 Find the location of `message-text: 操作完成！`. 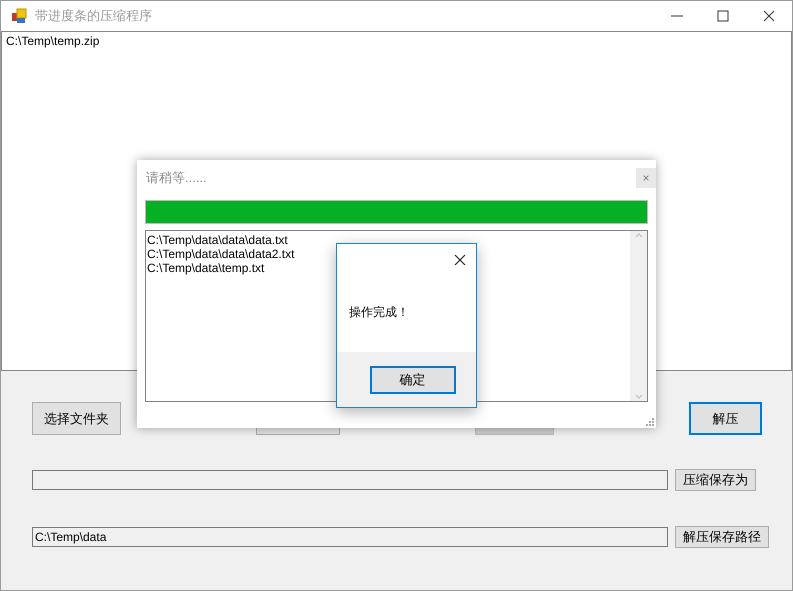

message-text: 操作完成！ is located at coordinates (379, 312).